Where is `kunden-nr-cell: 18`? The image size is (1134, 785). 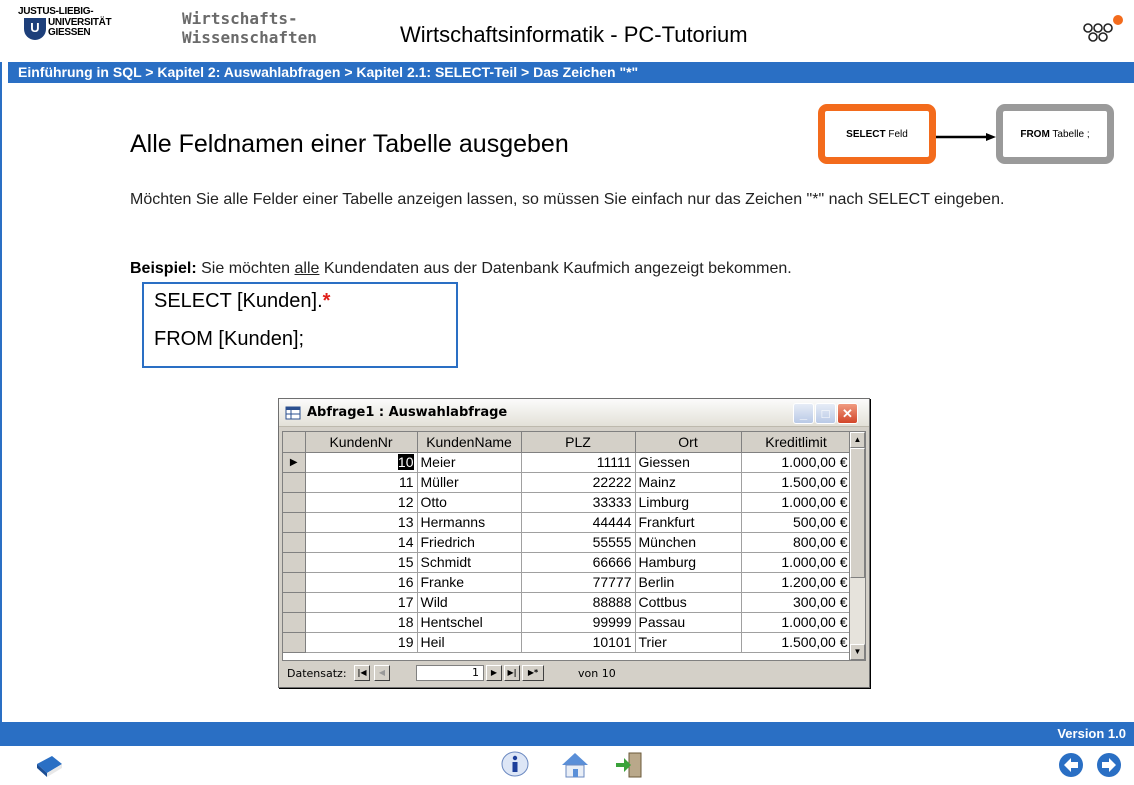 kunden-nr-cell: 18 is located at coordinates (361, 622).